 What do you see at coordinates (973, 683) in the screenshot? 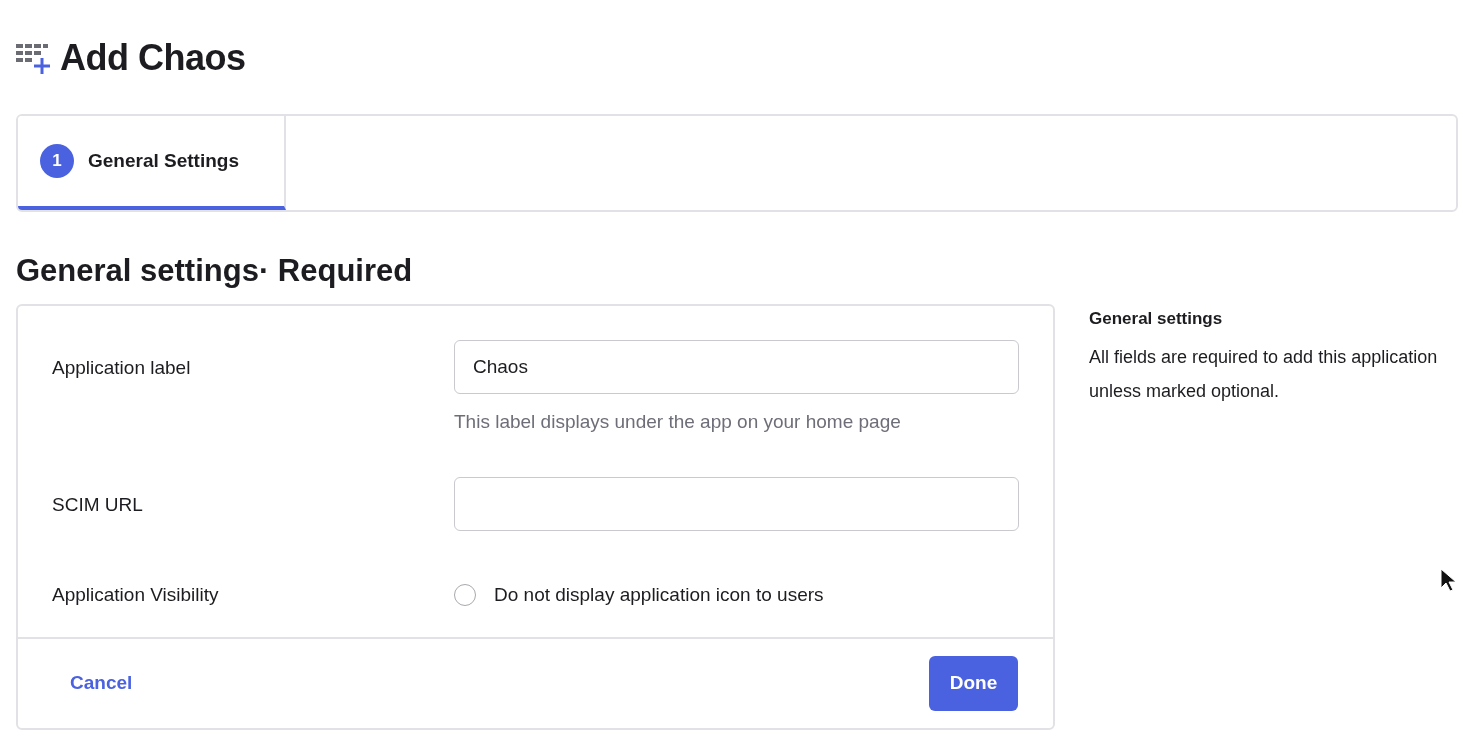
I see `done-button: Done` at bounding box center [973, 683].